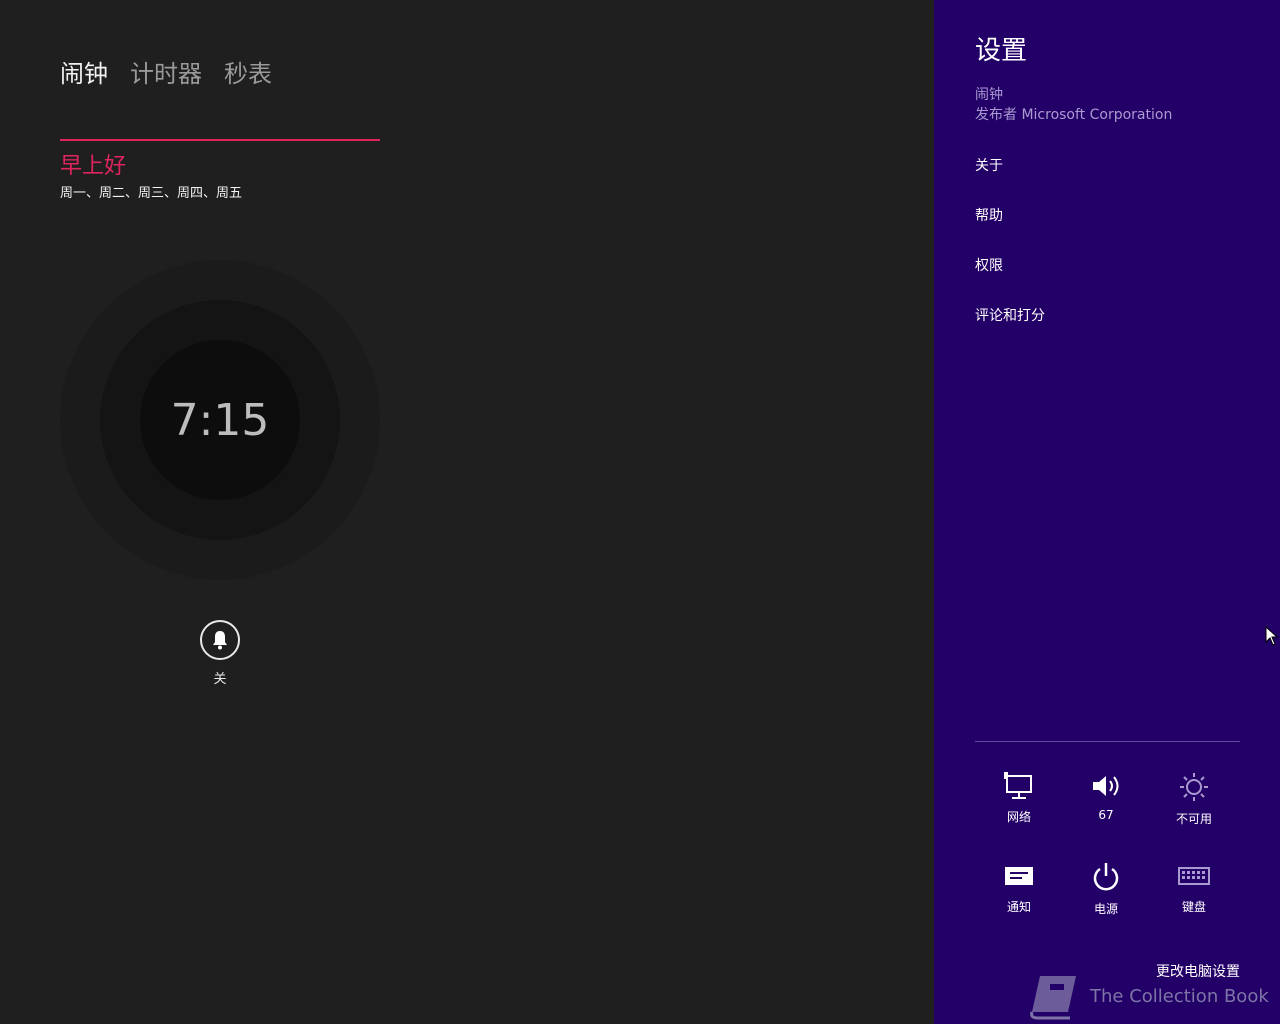  What do you see at coordinates (1194, 888) in the screenshot?
I see `quick-keyboard: 键盘` at bounding box center [1194, 888].